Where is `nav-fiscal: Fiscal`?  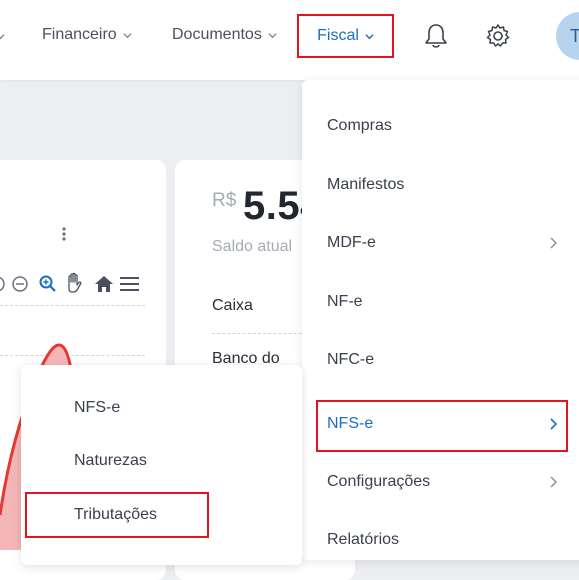 nav-fiscal: Fiscal is located at coordinates (345, 36).